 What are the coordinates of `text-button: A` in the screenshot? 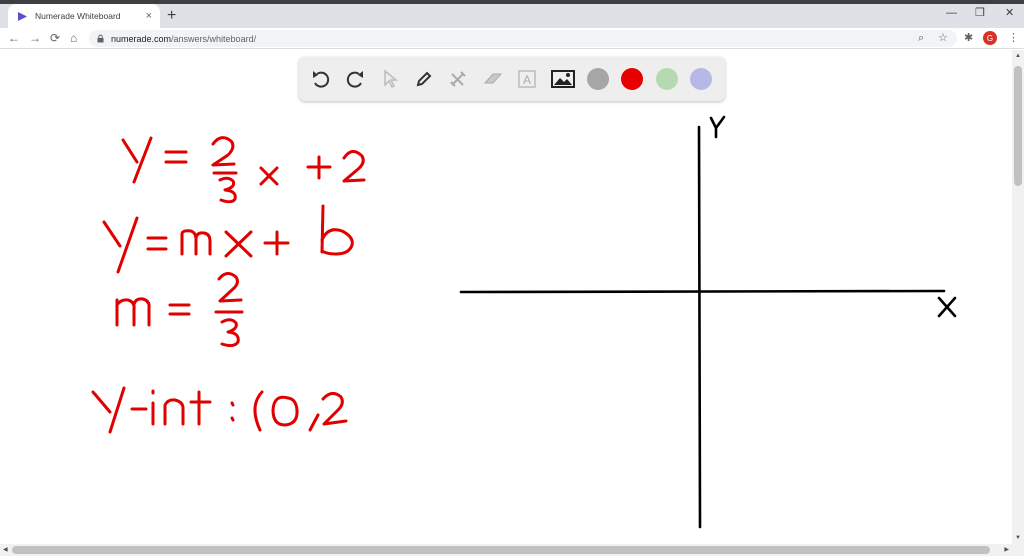 It's located at (527, 79).